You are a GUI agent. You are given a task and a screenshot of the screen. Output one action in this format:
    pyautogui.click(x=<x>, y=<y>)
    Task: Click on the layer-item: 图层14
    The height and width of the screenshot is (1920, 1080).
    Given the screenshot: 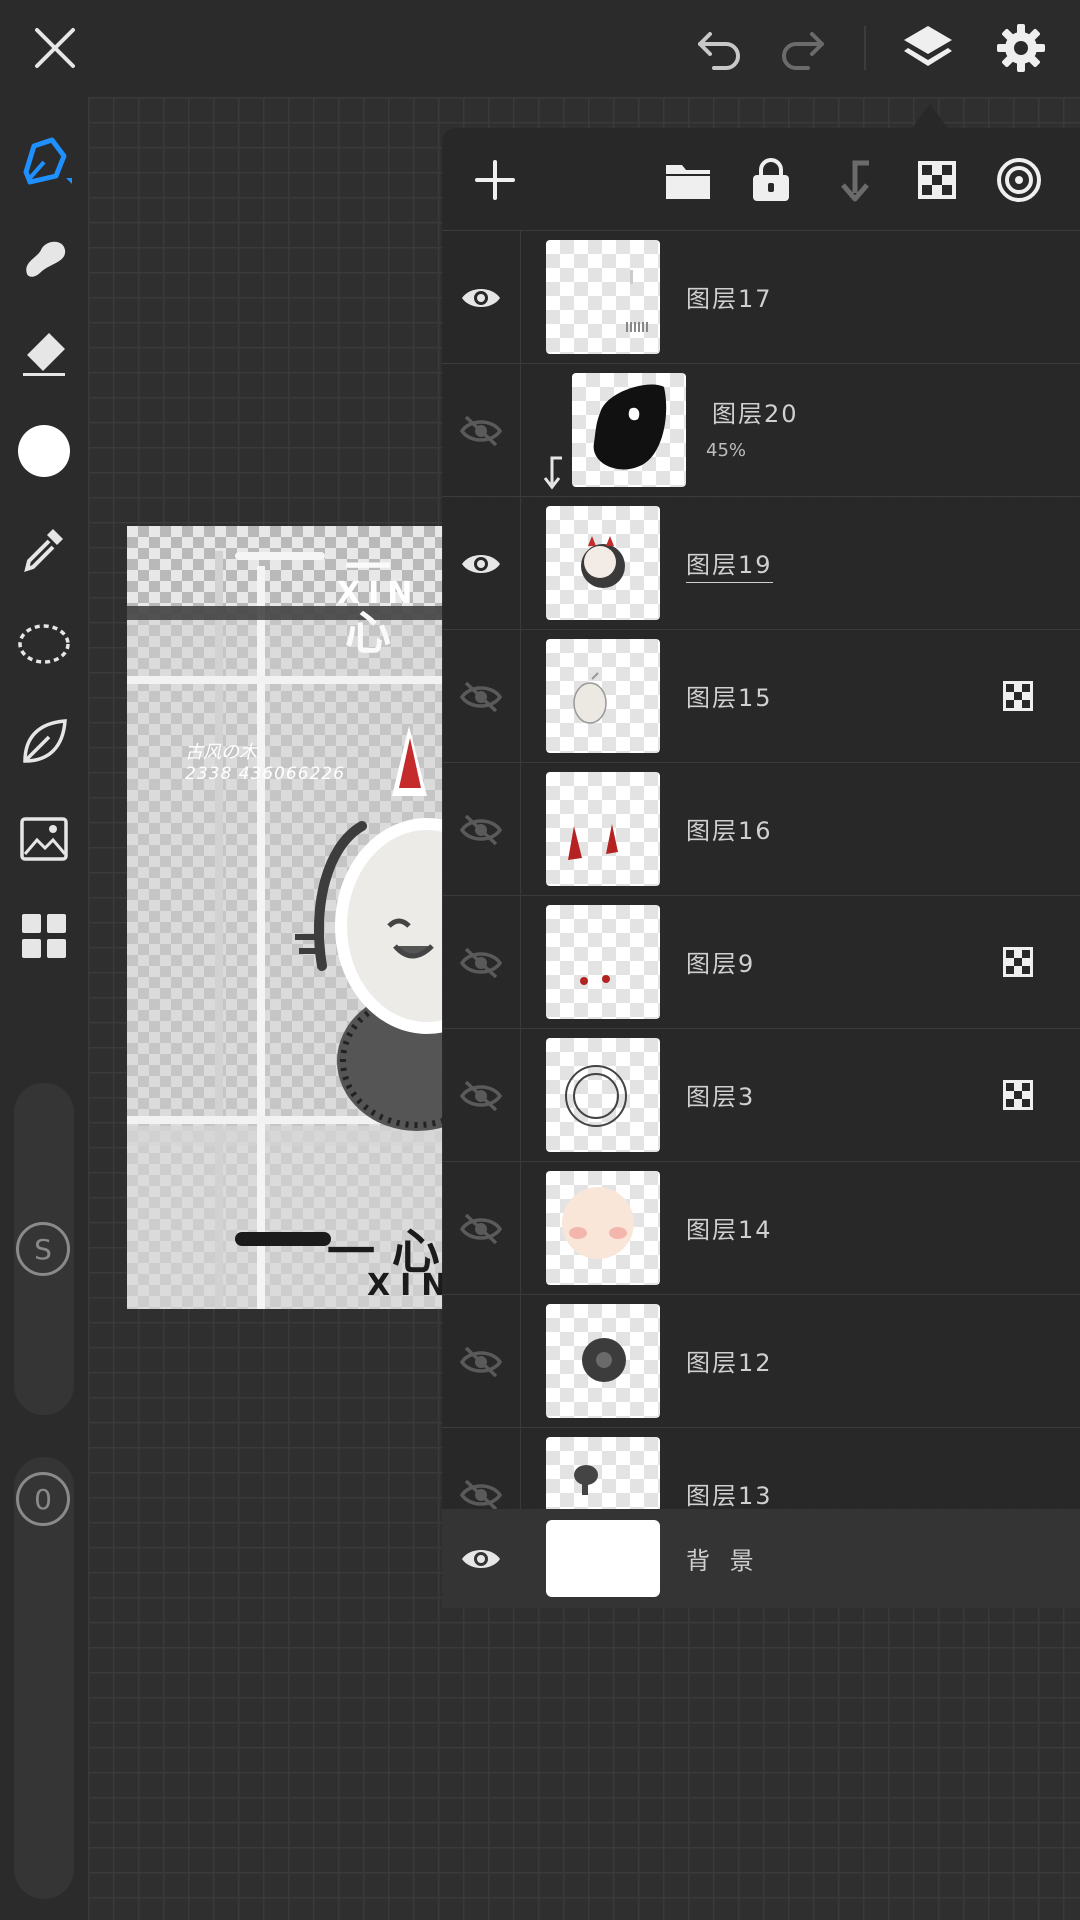 What is the action you would take?
    pyautogui.click(x=761, y=1228)
    